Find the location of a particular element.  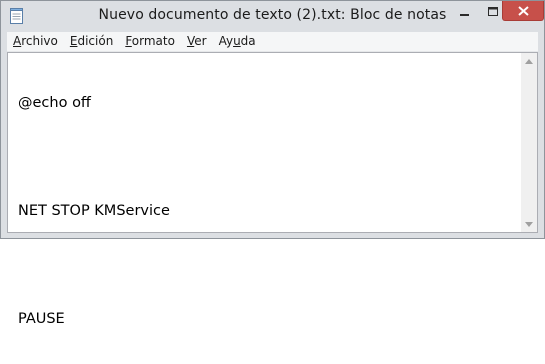

menu-edicion: Edición is located at coordinates (91, 41).